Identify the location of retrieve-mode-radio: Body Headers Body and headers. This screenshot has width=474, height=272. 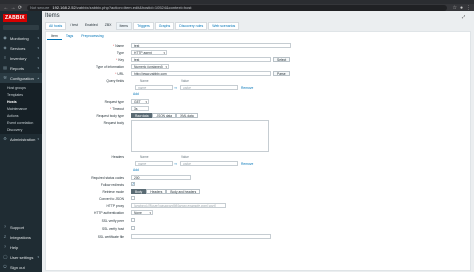
(166, 191).